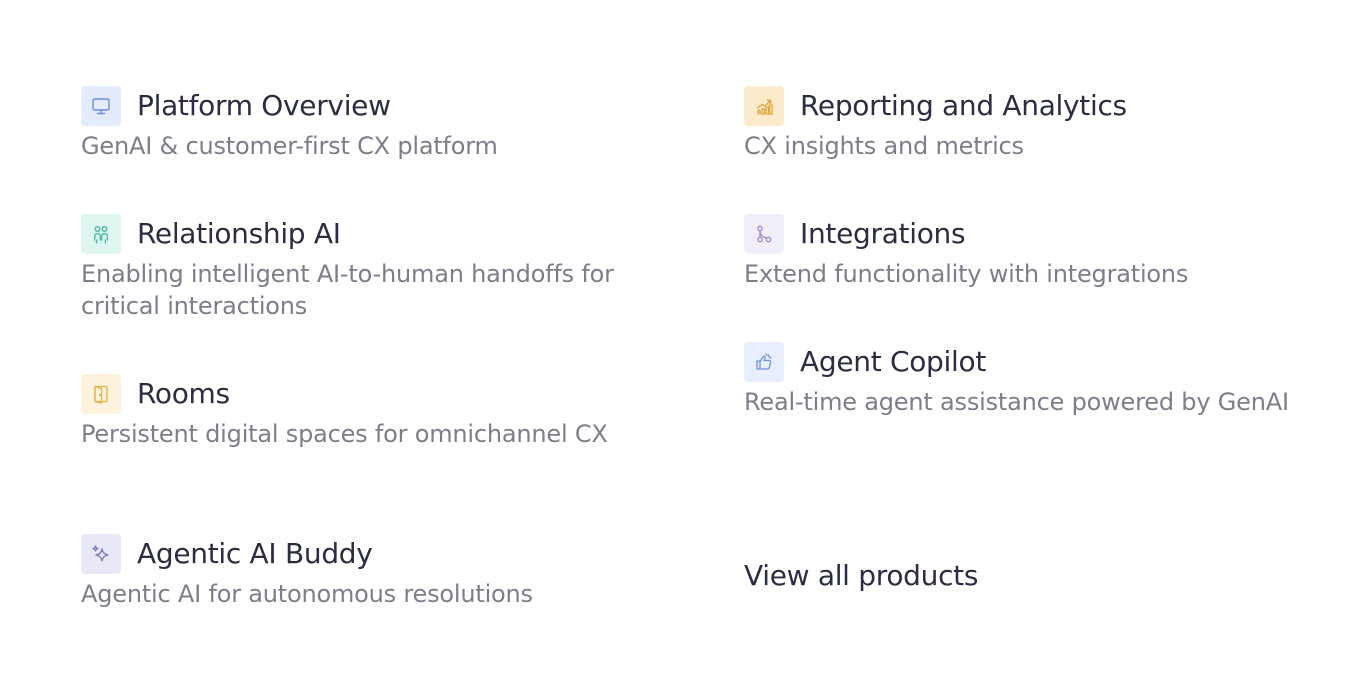 This screenshot has width=1358, height=698. Describe the element at coordinates (764, 234) in the screenshot. I see `integration-icon` at that location.